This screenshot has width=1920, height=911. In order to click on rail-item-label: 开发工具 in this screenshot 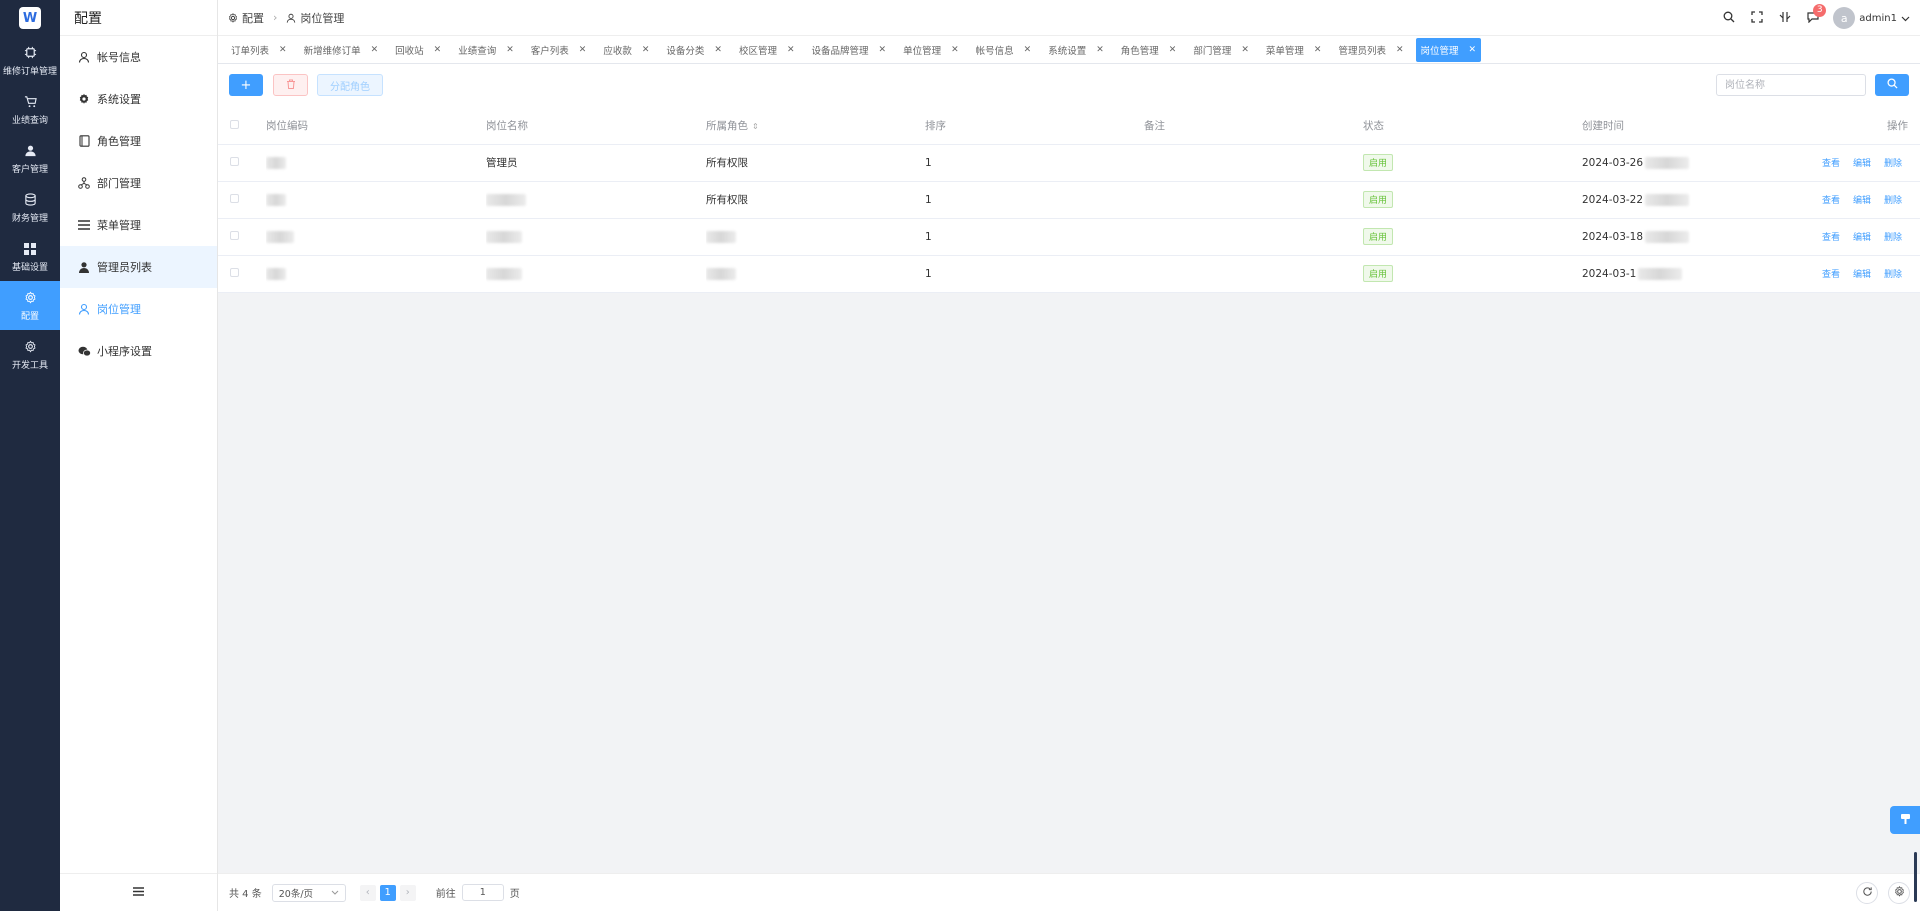, I will do `click(29, 365)`.